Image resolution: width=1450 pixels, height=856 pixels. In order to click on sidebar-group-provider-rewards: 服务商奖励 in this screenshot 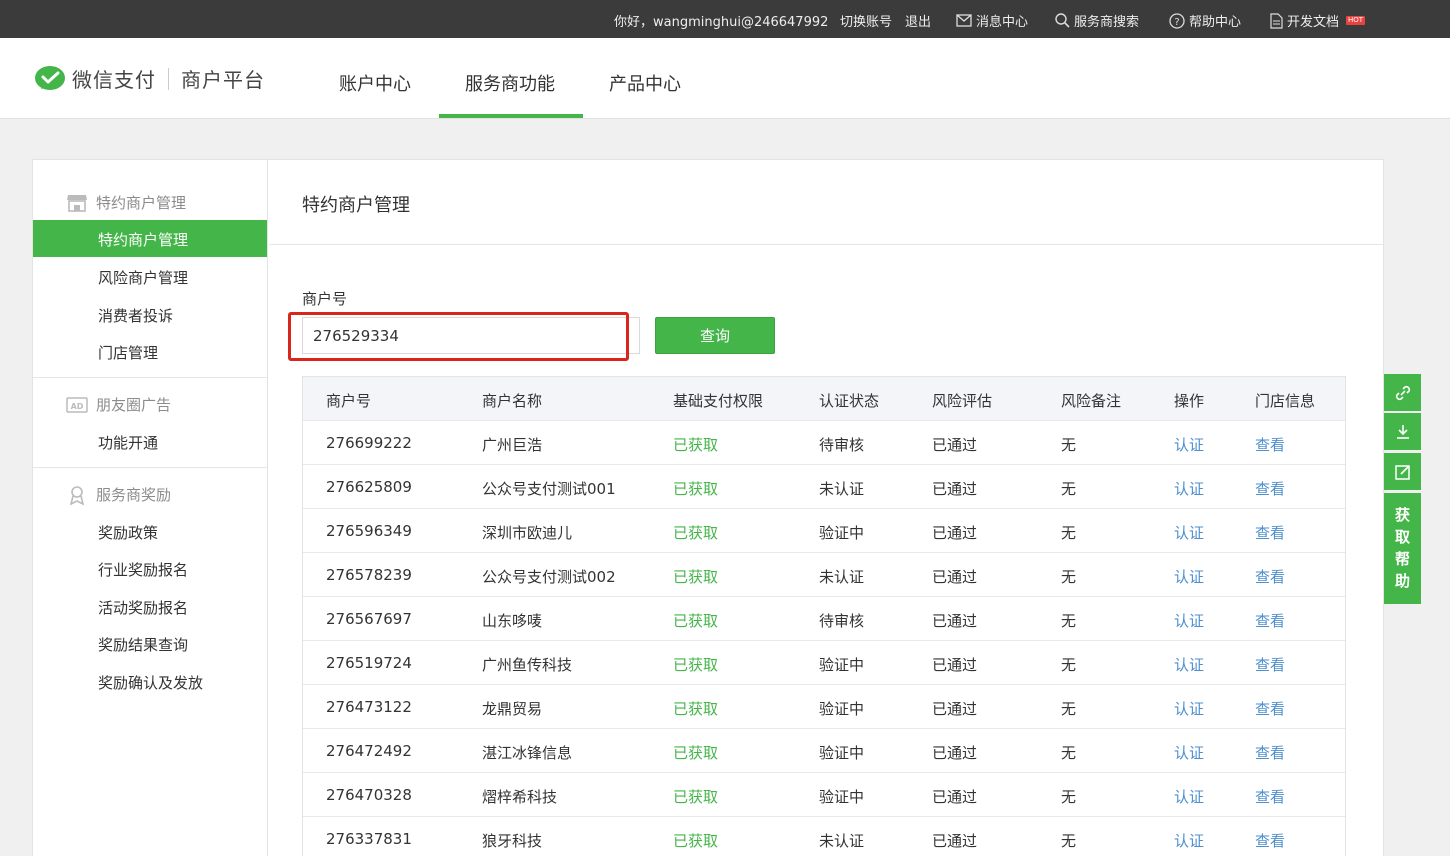, I will do `click(118, 494)`.